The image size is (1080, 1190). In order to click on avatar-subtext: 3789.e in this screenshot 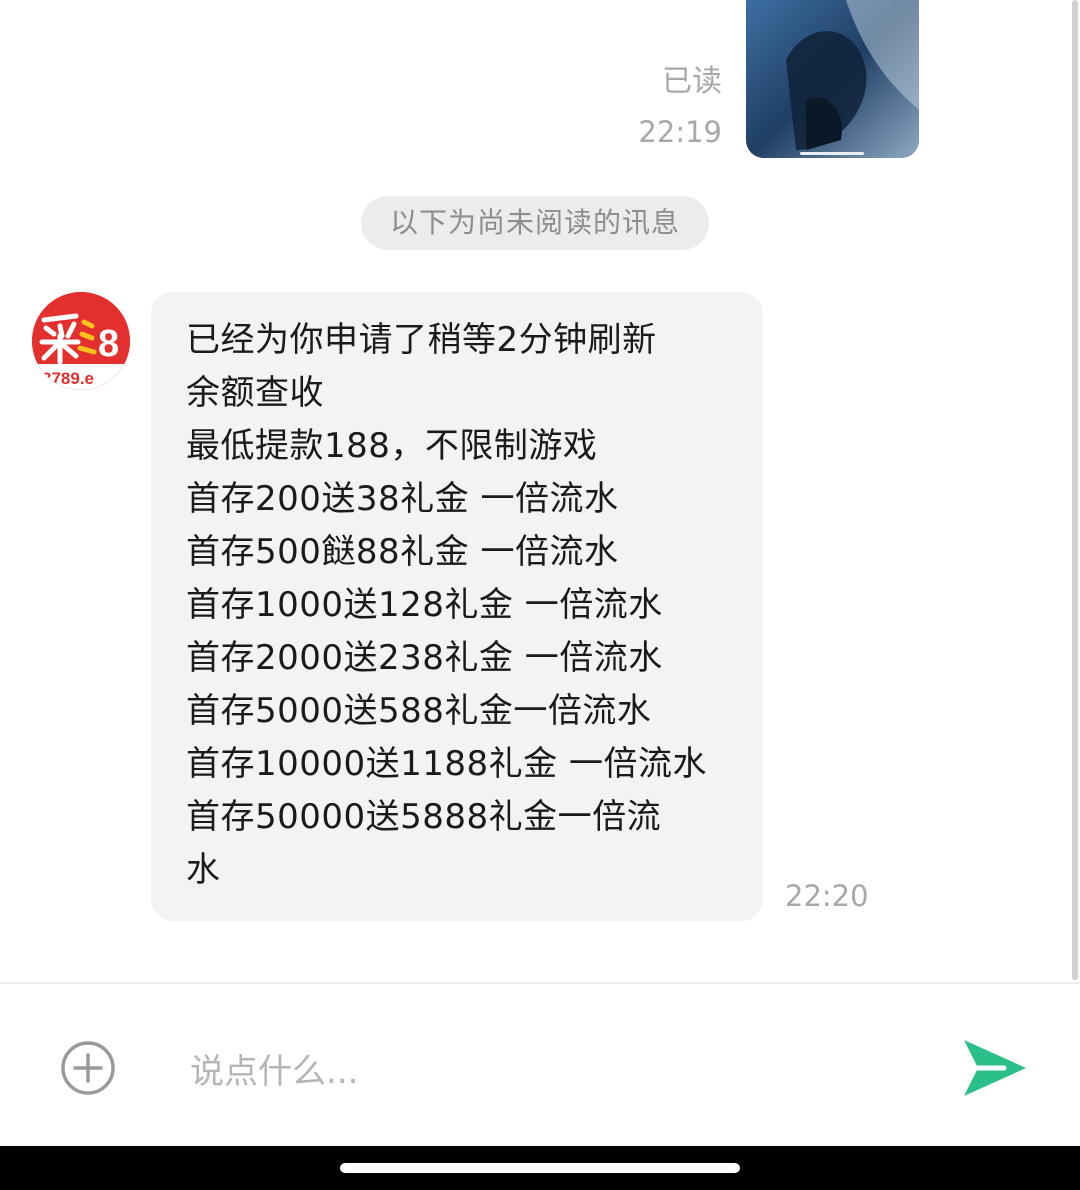, I will do `click(68, 378)`.